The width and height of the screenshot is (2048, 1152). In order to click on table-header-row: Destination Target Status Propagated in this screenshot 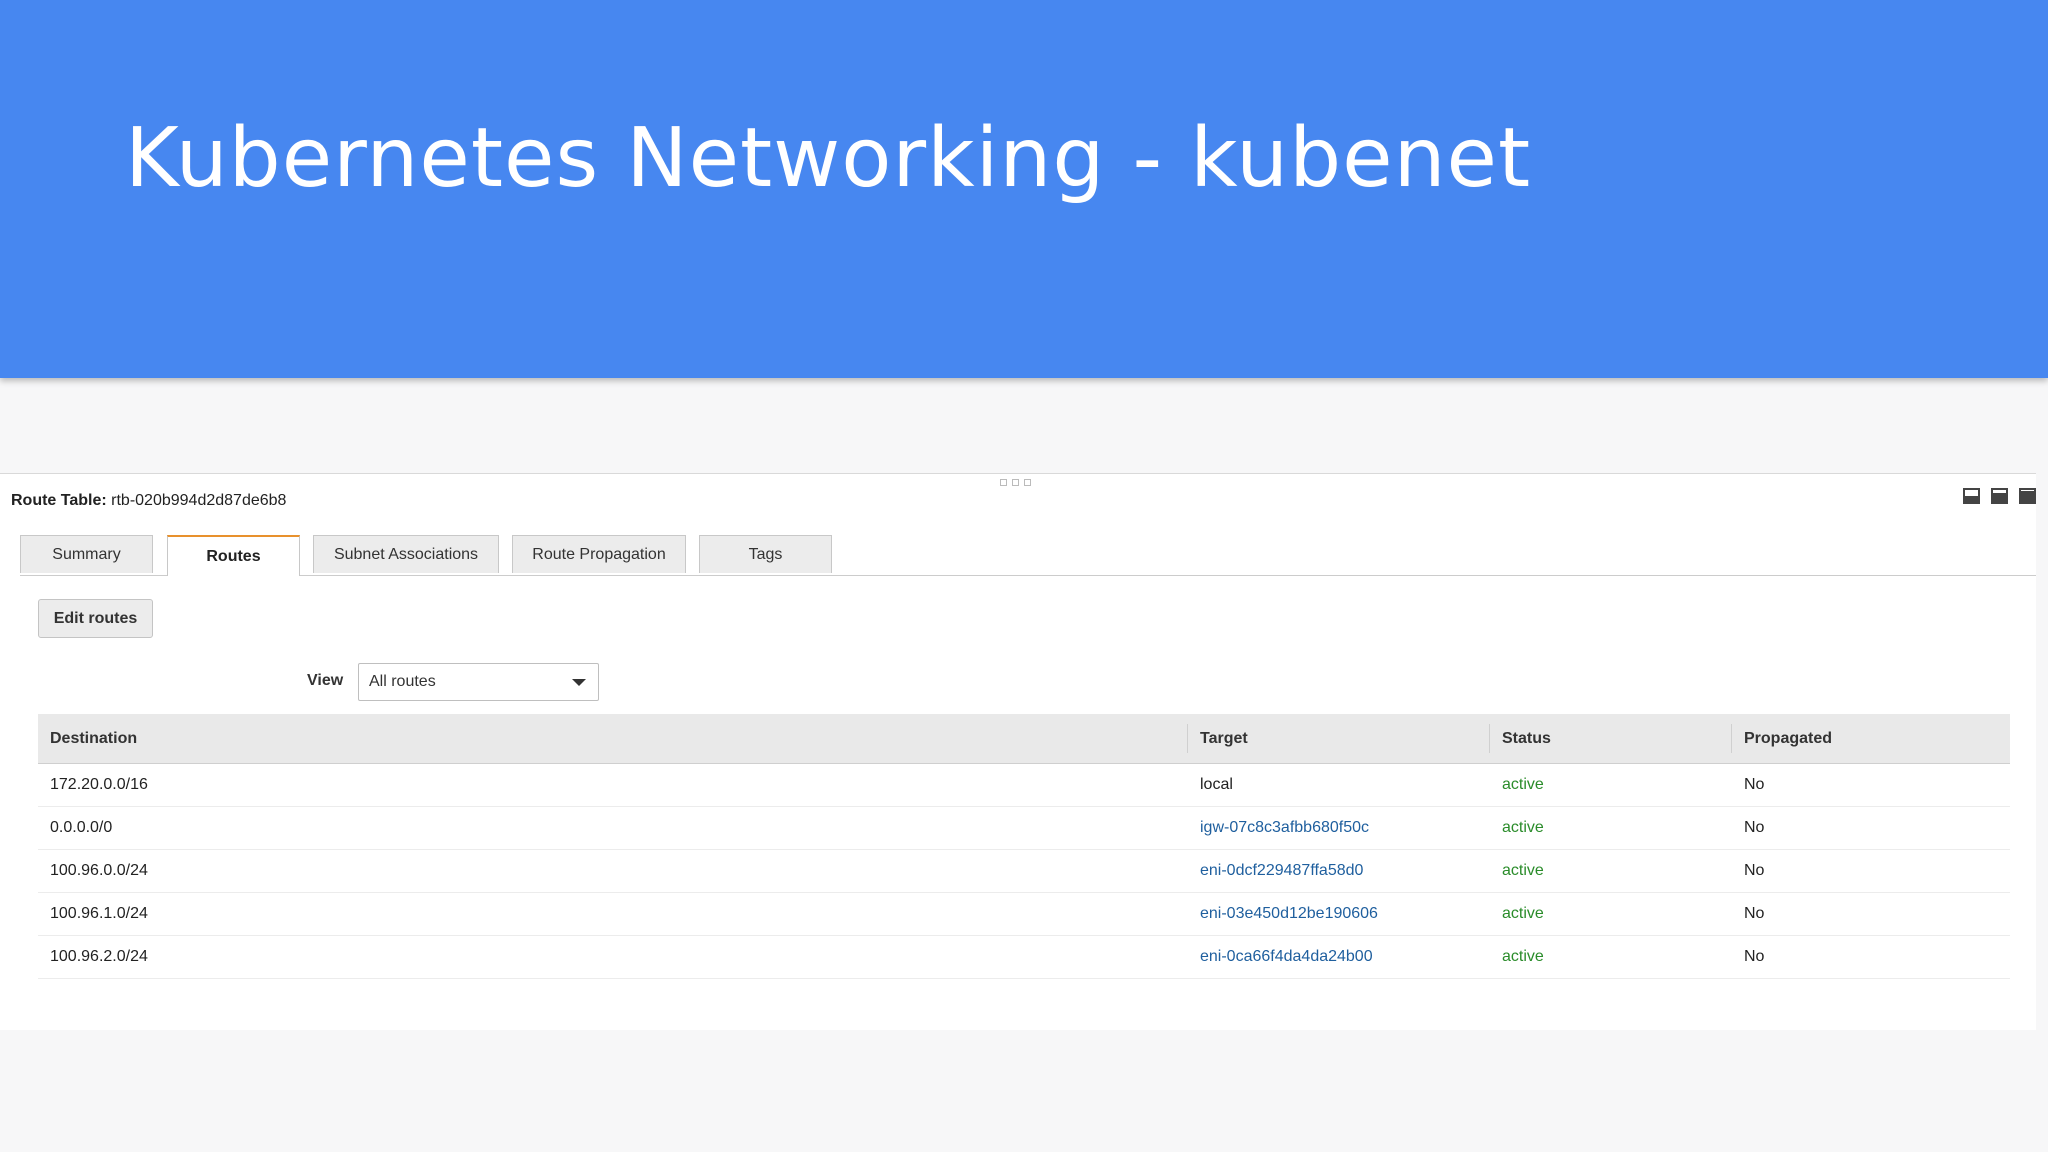, I will do `click(1024, 739)`.